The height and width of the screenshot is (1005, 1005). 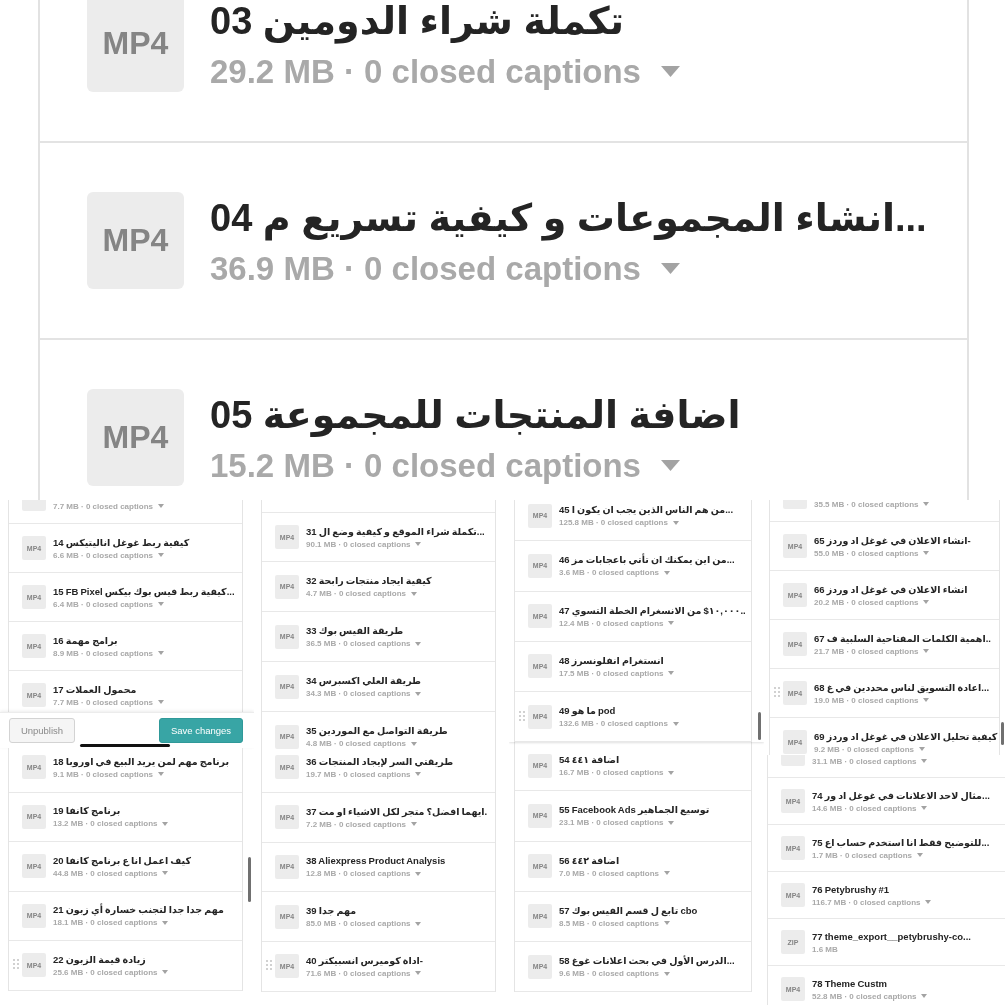 I want to click on file-title: 03 تكملة شراء الدومين, so click(x=417, y=22).